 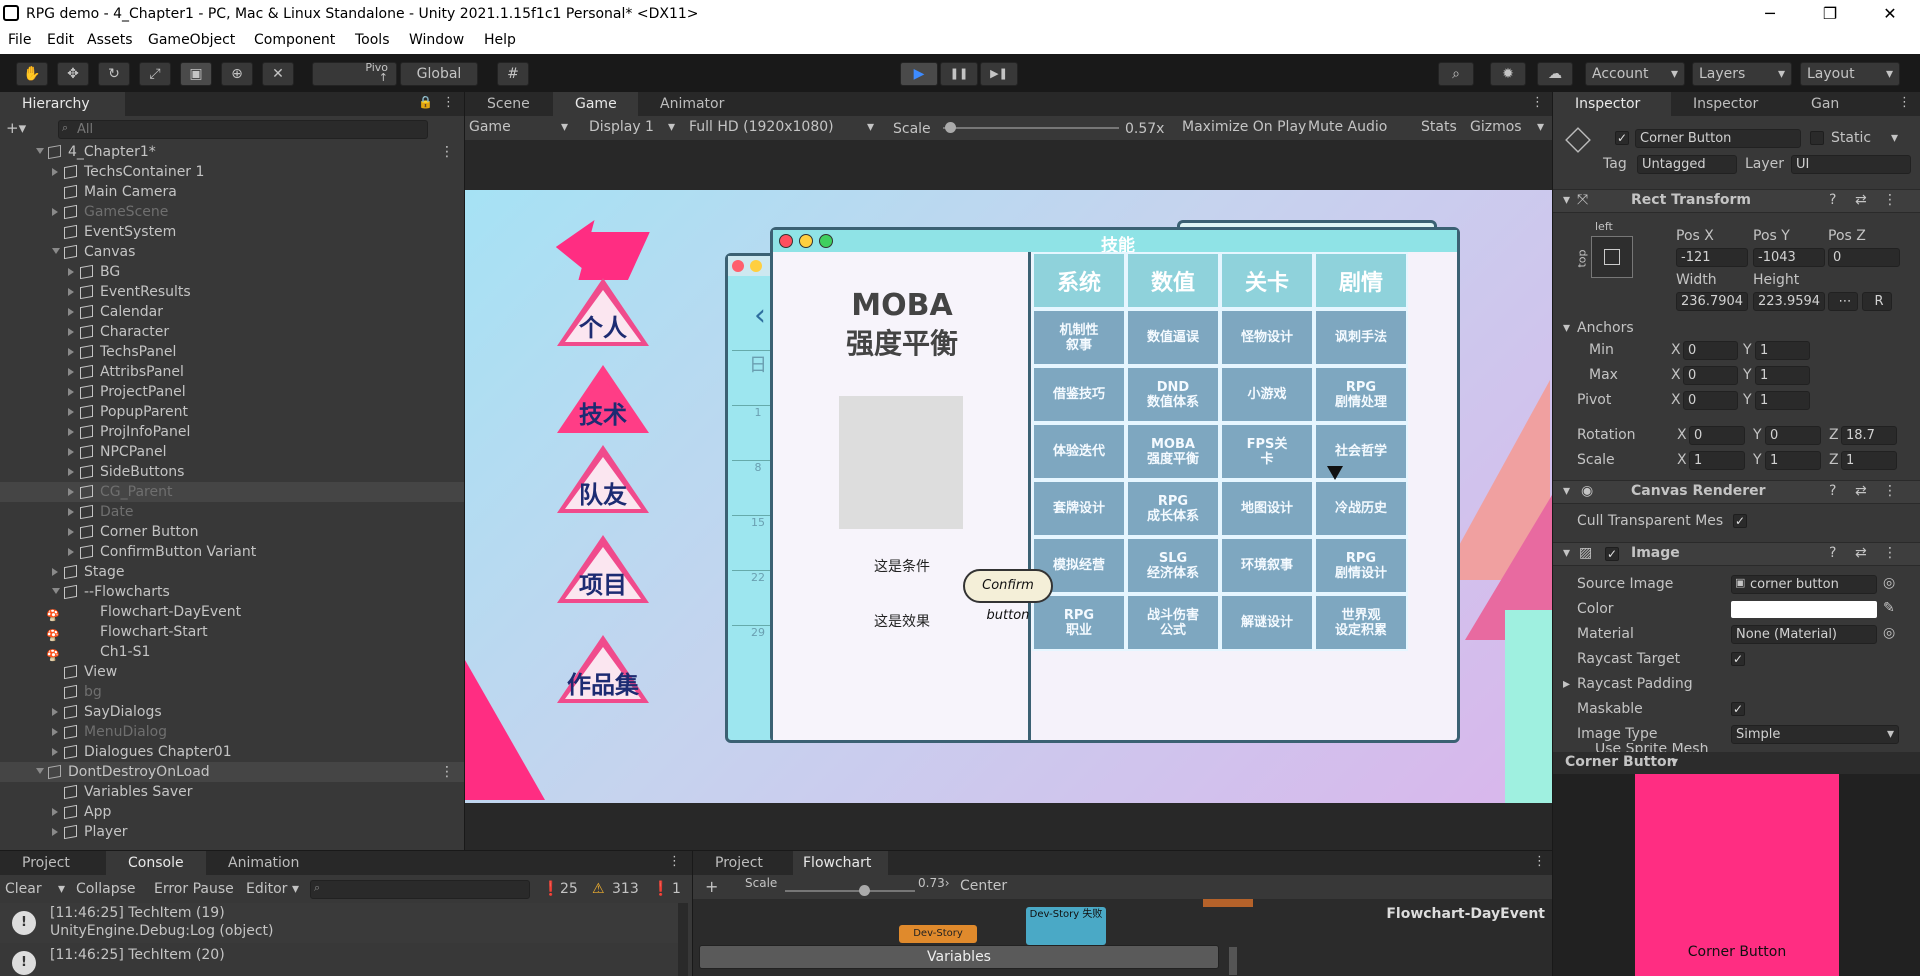 What do you see at coordinates (1008, 596) in the screenshot?
I see `confirm-button: Confirm button` at bounding box center [1008, 596].